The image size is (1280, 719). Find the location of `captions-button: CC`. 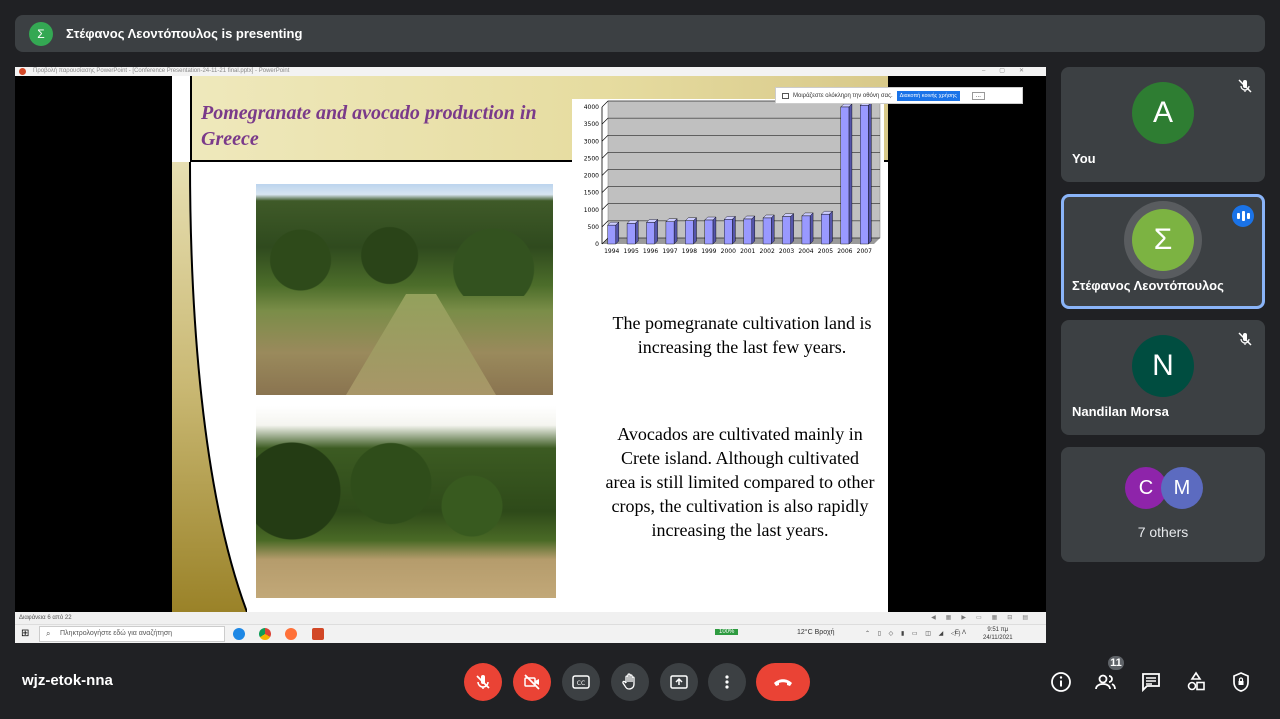

captions-button: CC is located at coordinates (581, 682).